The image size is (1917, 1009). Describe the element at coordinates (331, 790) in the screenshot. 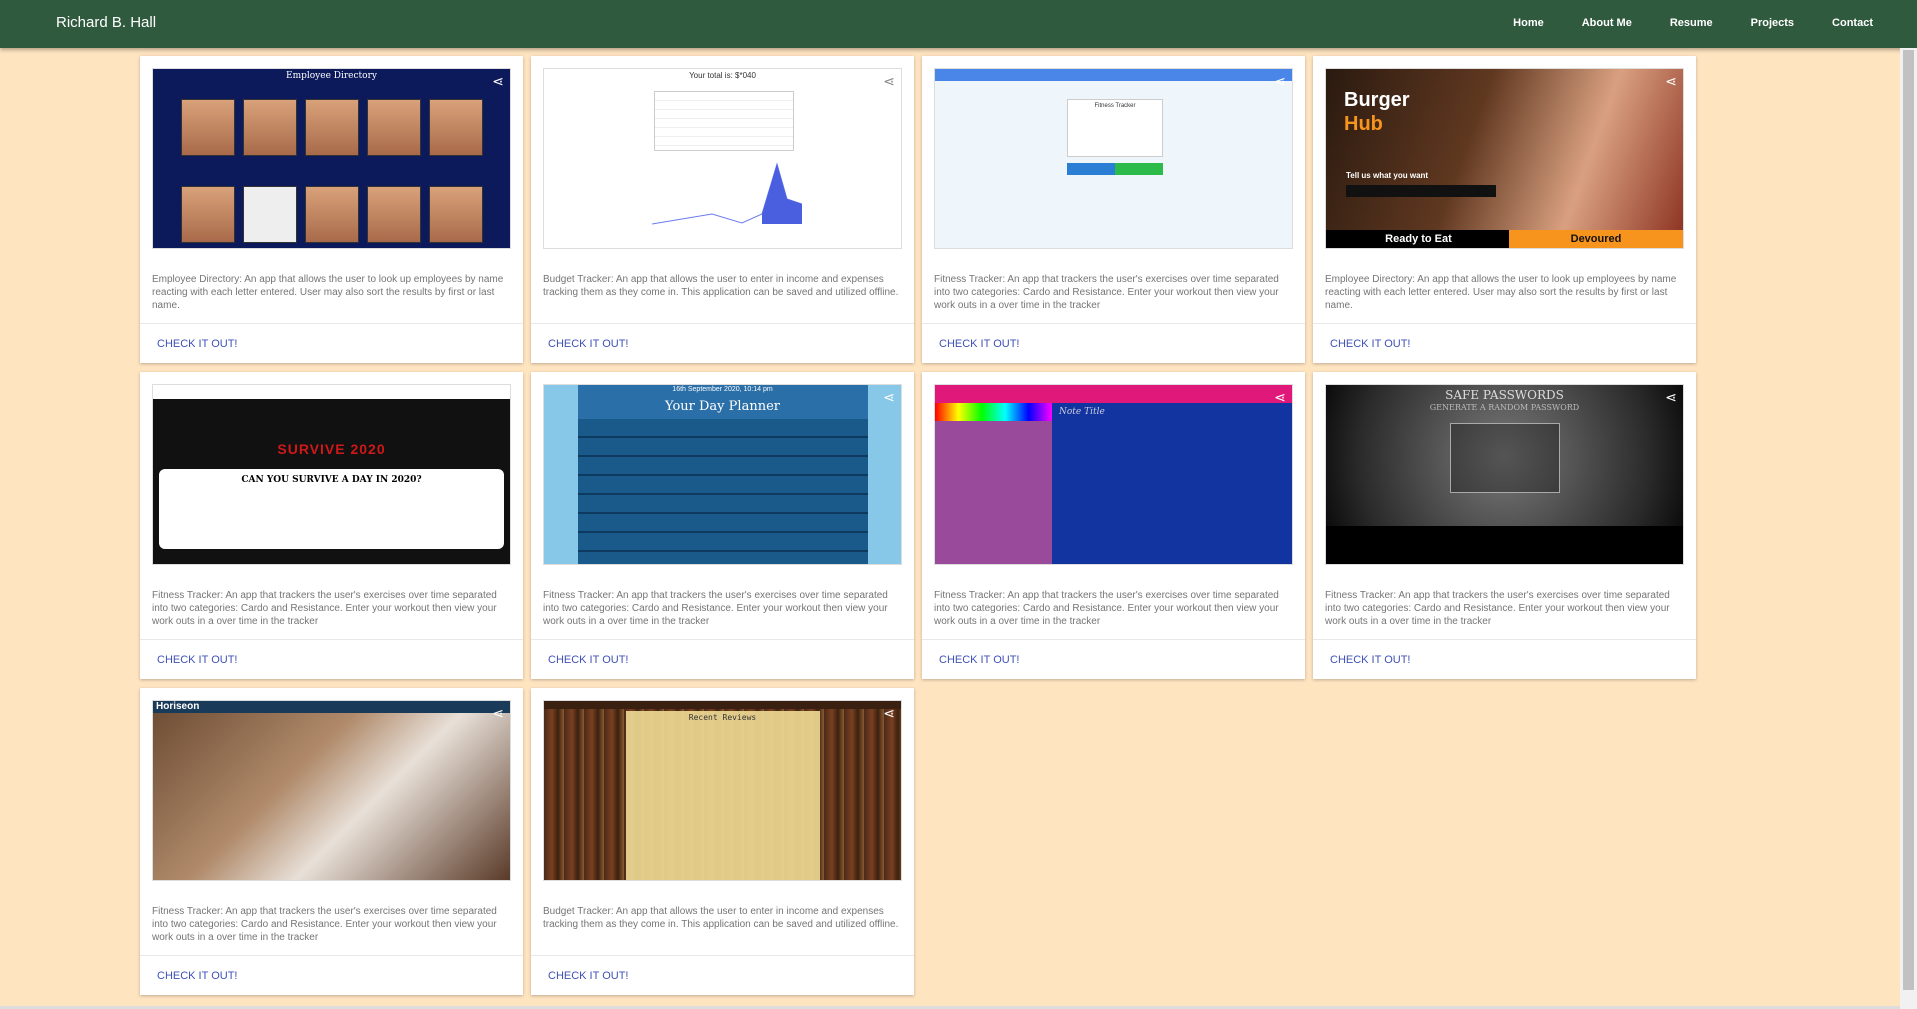

I see `project-thumbnail: Horiseon ⋖` at that location.